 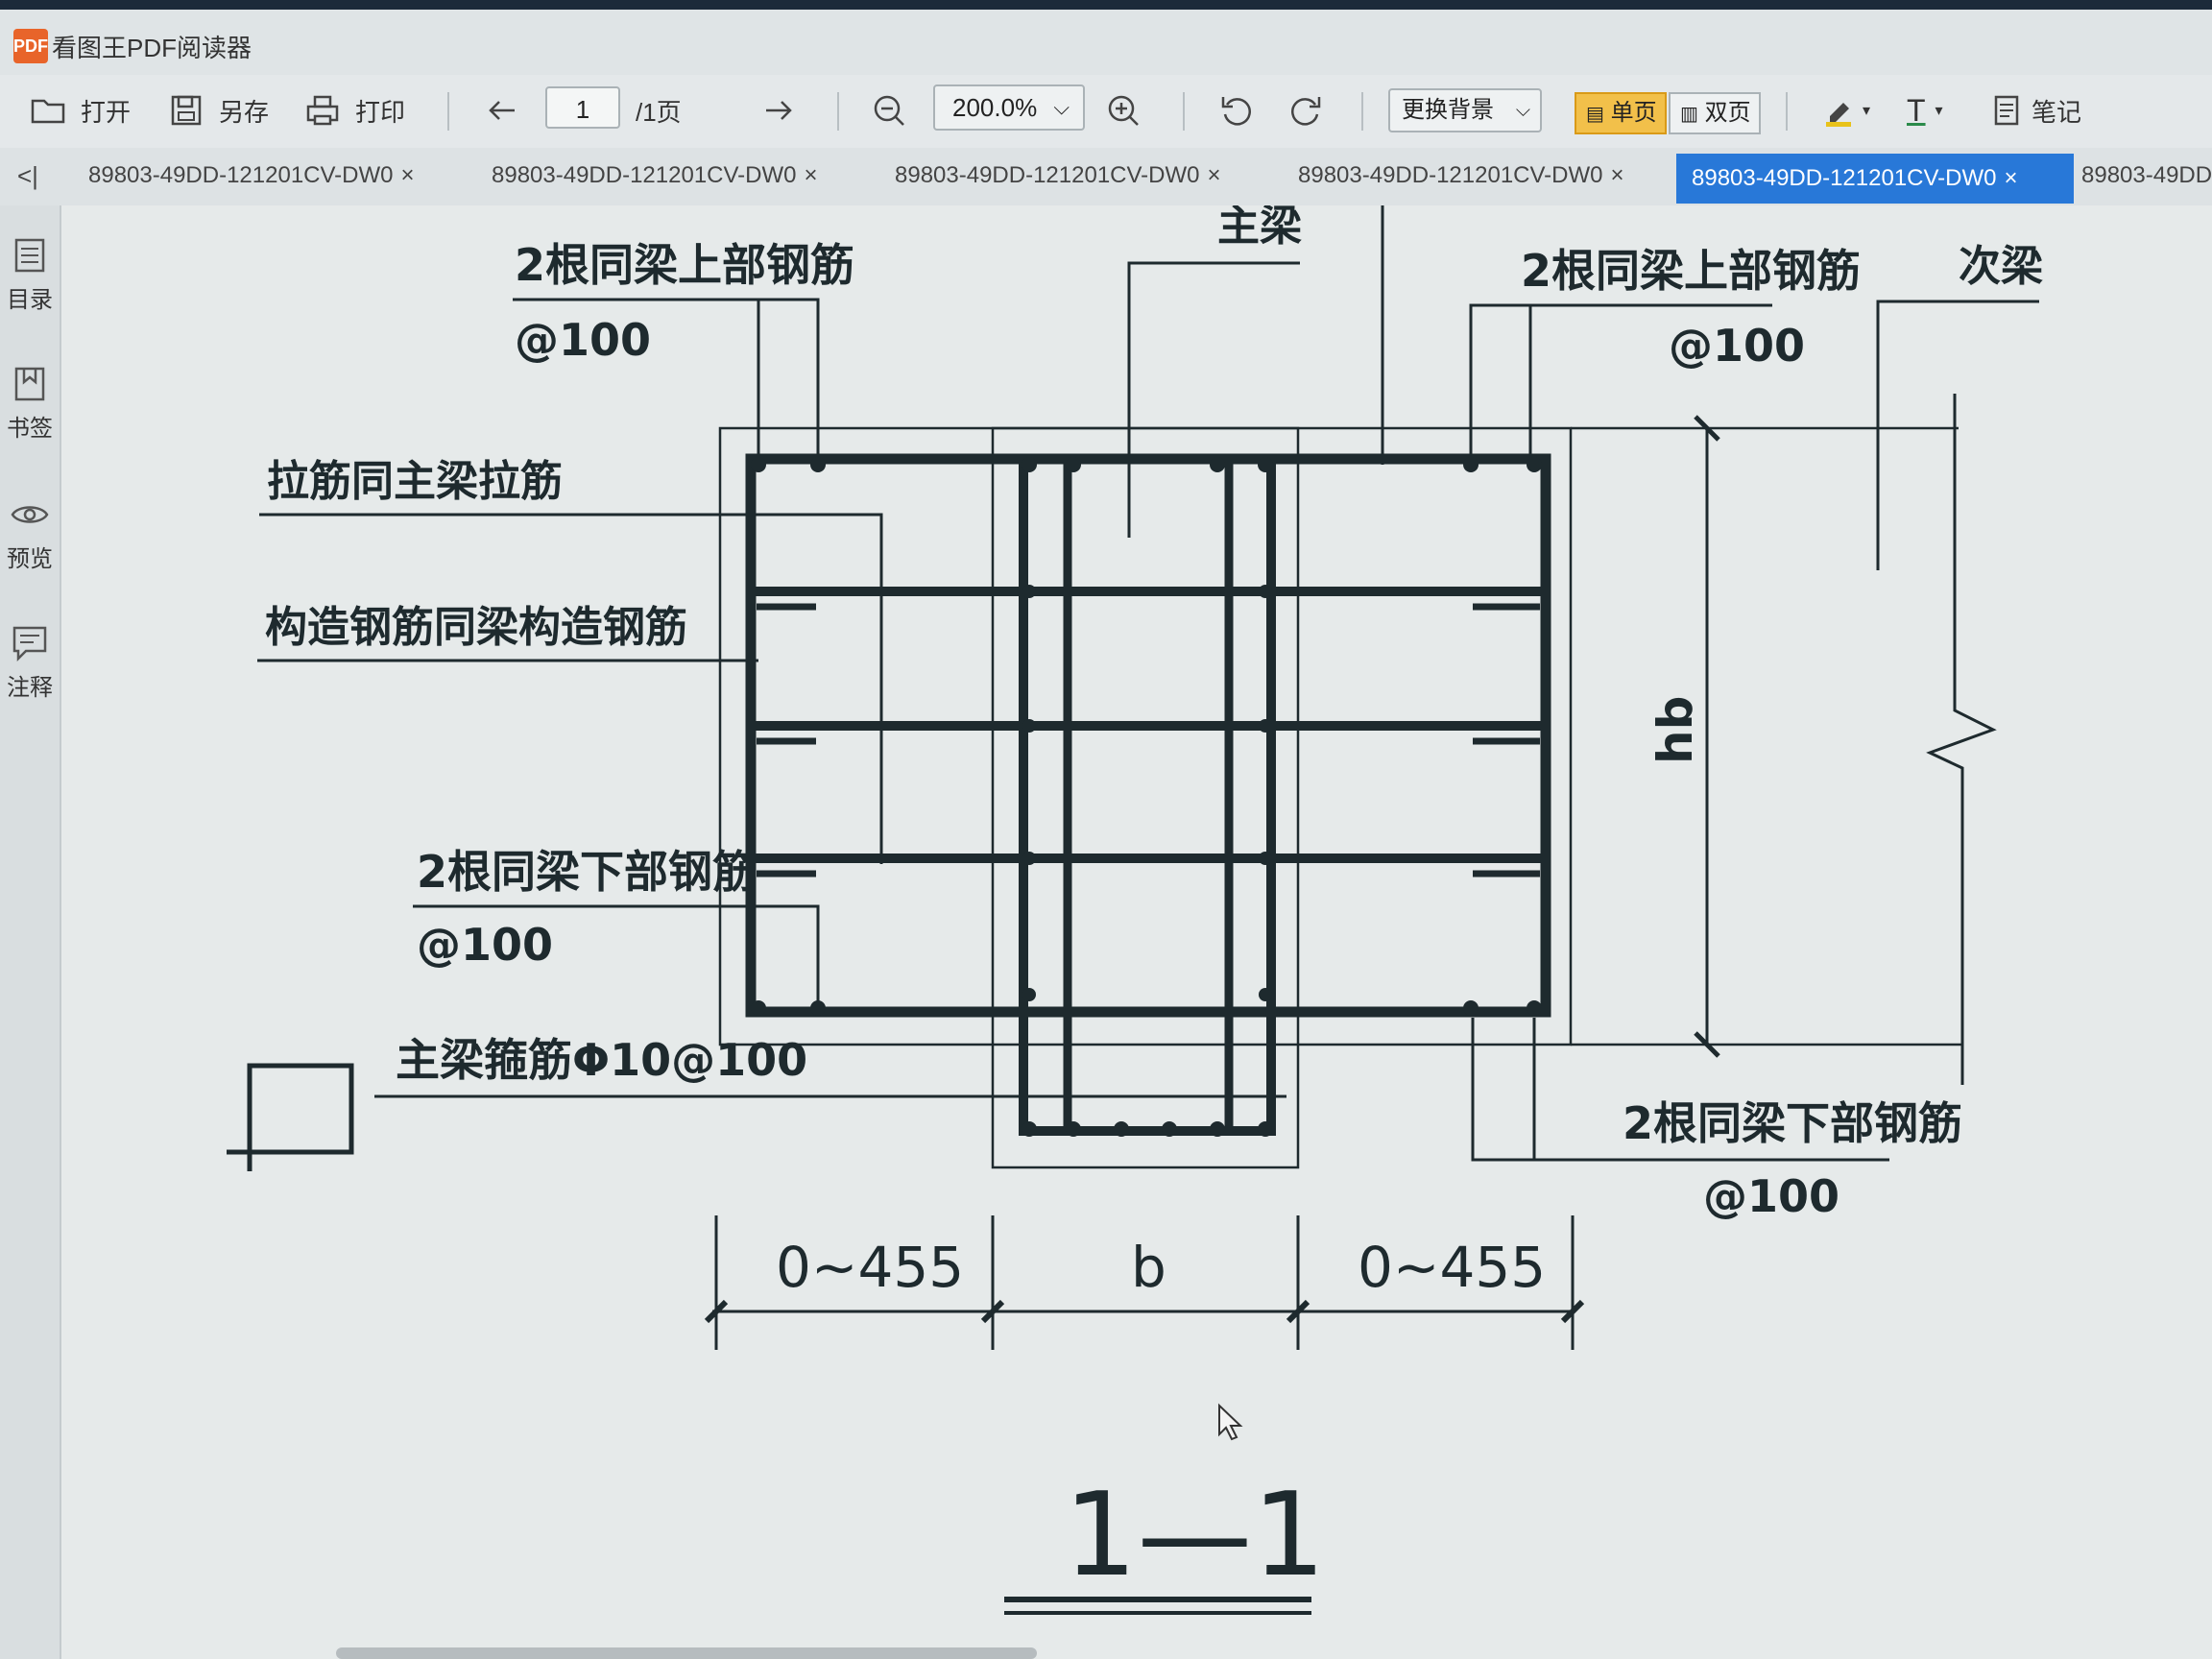 I want to click on zoom-select: 200.0% ⌵, so click(x=1009, y=107).